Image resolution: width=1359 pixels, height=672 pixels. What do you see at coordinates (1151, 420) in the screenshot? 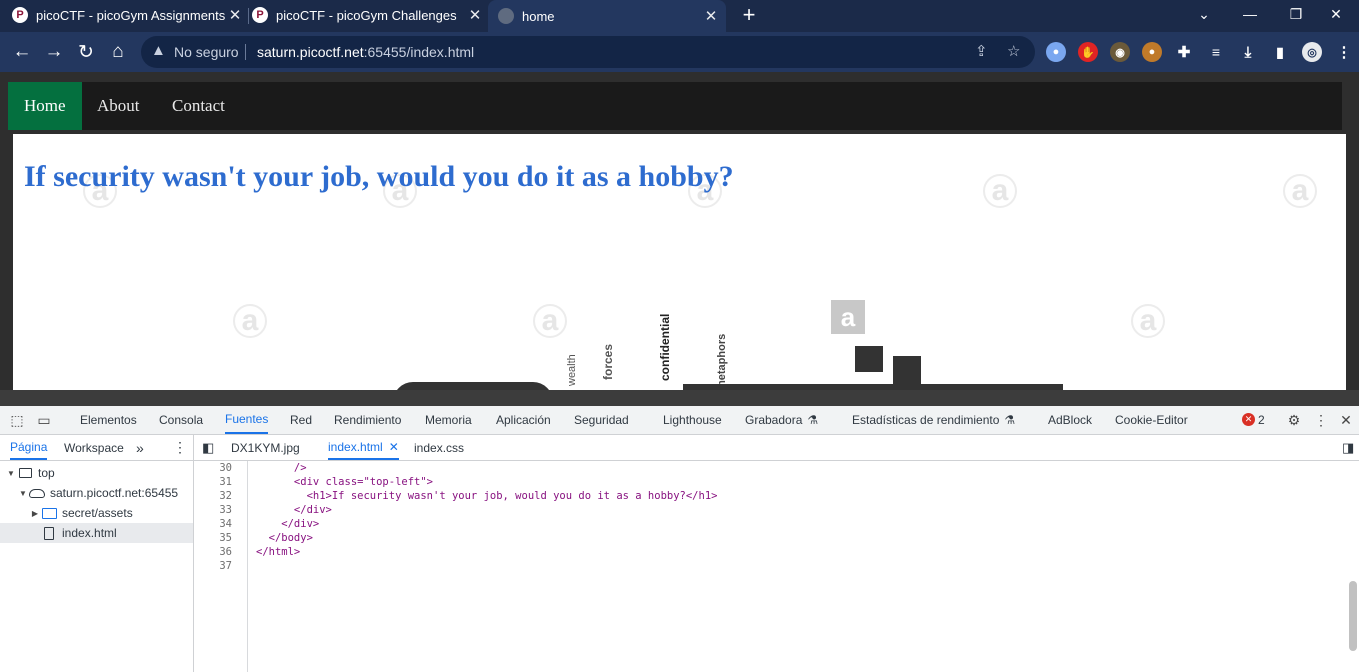
I see `devtools-tab-cookie-editor: Cookie-Editor` at bounding box center [1151, 420].